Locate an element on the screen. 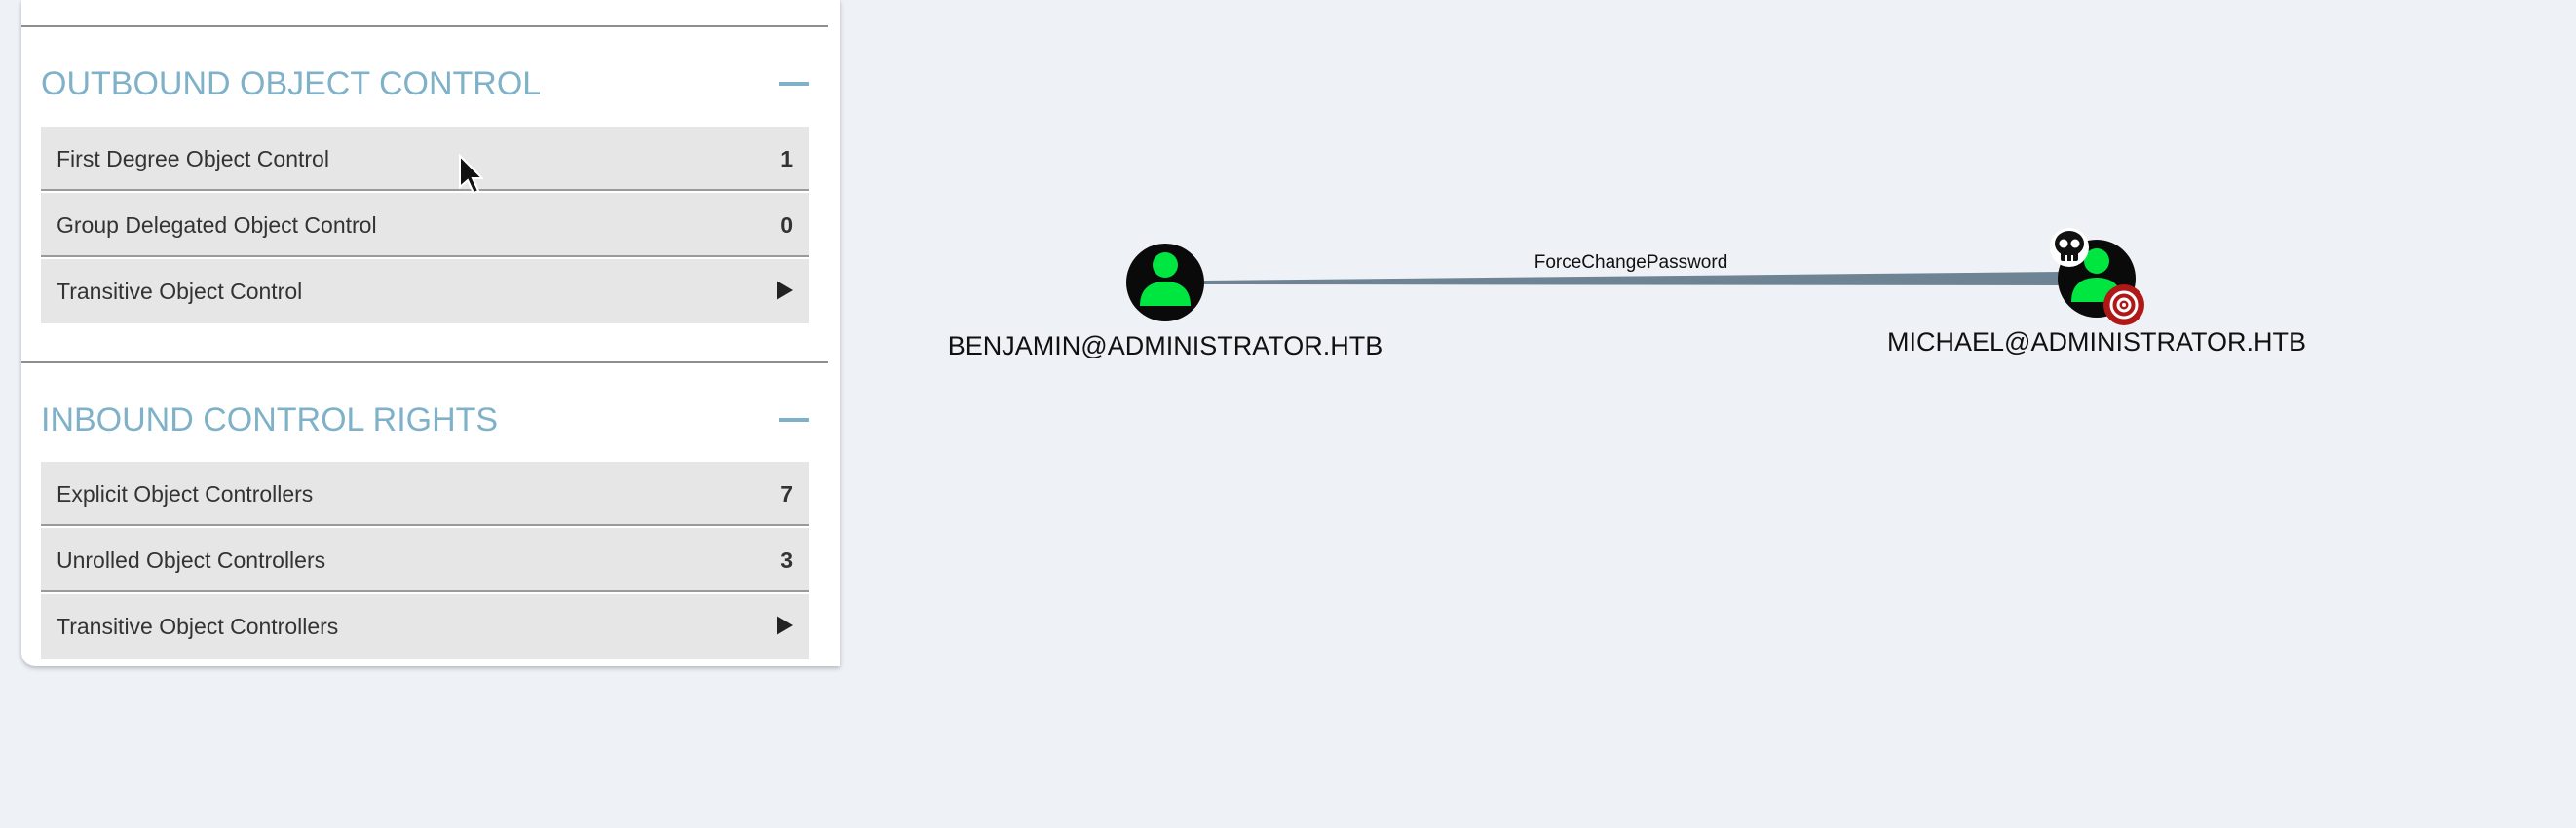 This screenshot has height=828, width=2576. row-first-degree-object-control: First Degree Object Control 1 is located at coordinates (425, 159).